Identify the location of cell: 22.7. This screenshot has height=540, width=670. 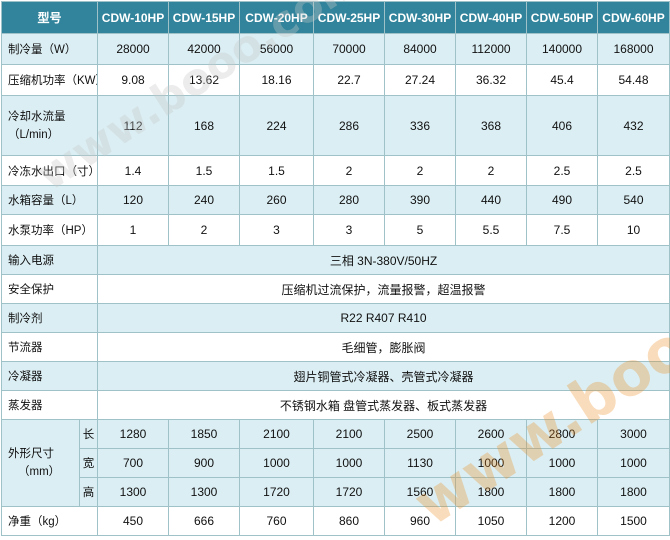
(349, 80).